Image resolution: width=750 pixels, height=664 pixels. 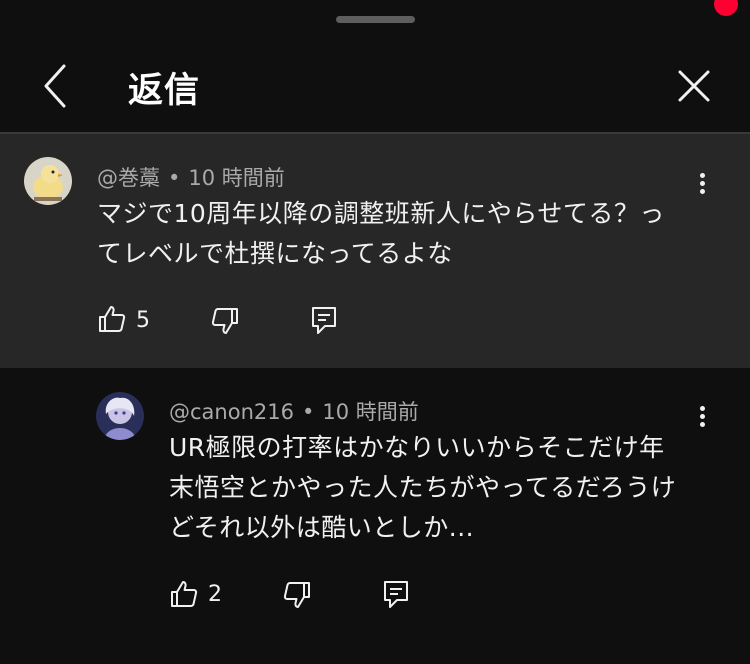 I want to click on close-icon, so click(x=694, y=86).